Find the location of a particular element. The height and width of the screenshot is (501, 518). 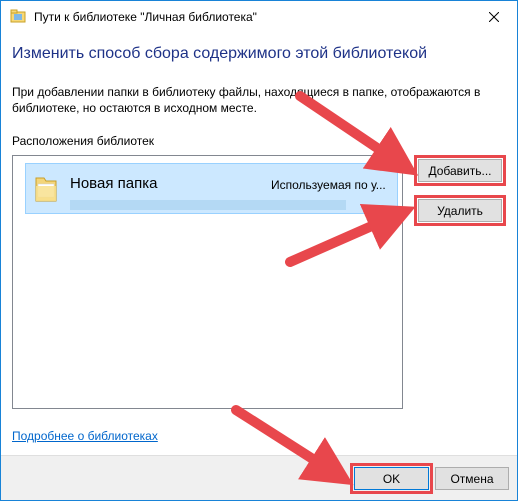

close-icon is located at coordinates (494, 16).